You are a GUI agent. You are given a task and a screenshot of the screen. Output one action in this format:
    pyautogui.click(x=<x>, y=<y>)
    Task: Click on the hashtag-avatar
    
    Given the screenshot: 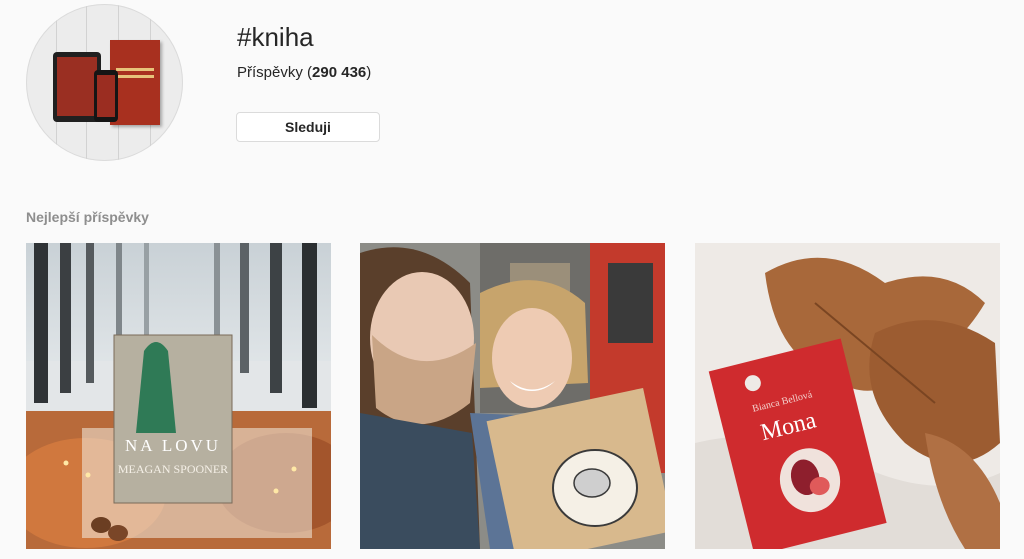 What is the action you would take?
    pyautogui.click(x=104, y=82)
    